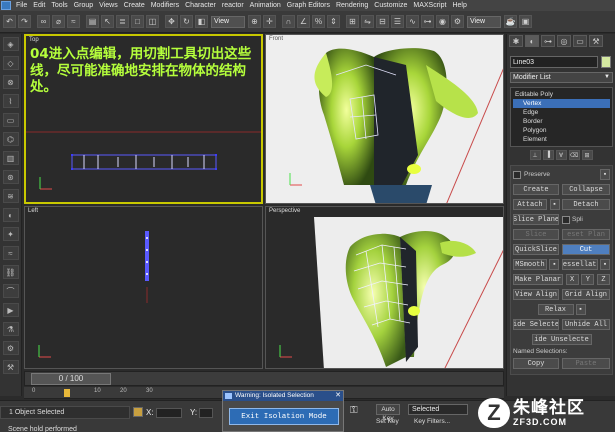  Describe the element at coordinates (538, 279) in the screenshot. I see `make-planar-button: Make Planar` at that location.